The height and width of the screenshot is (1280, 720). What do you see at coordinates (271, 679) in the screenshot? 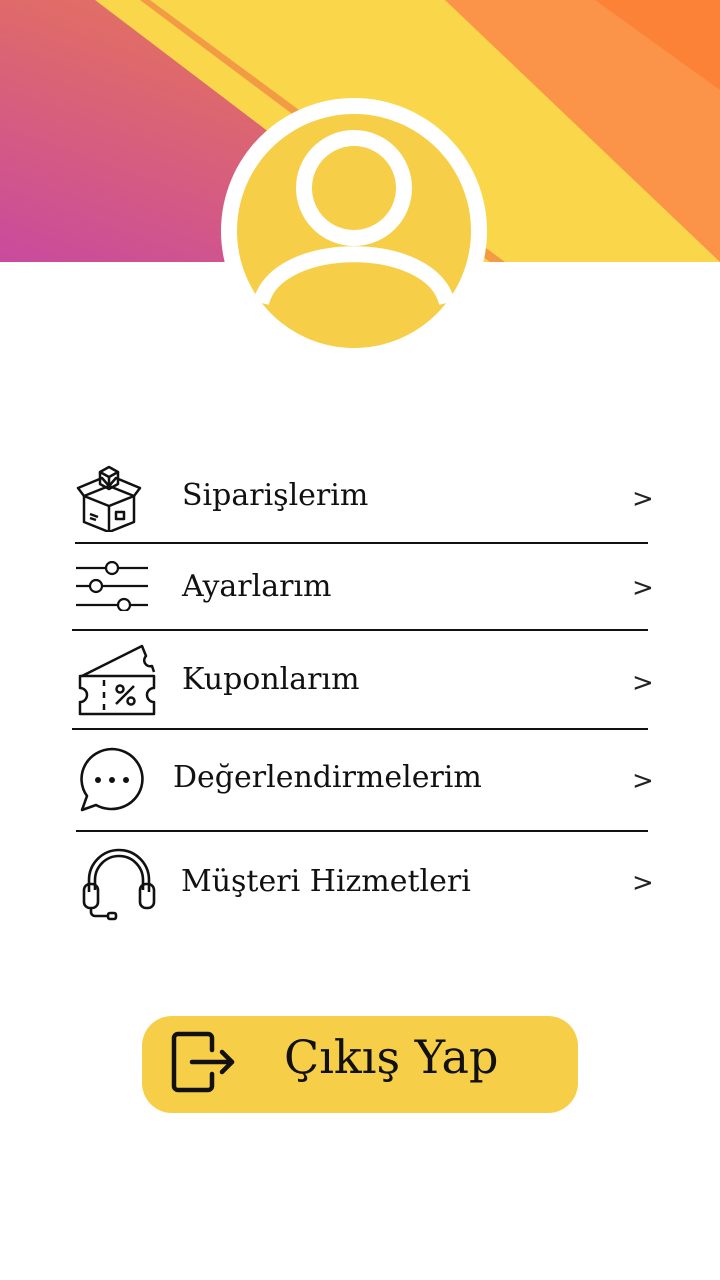
I see `menu-item-label: Kuponlarım` at bounding box center [271, 679].